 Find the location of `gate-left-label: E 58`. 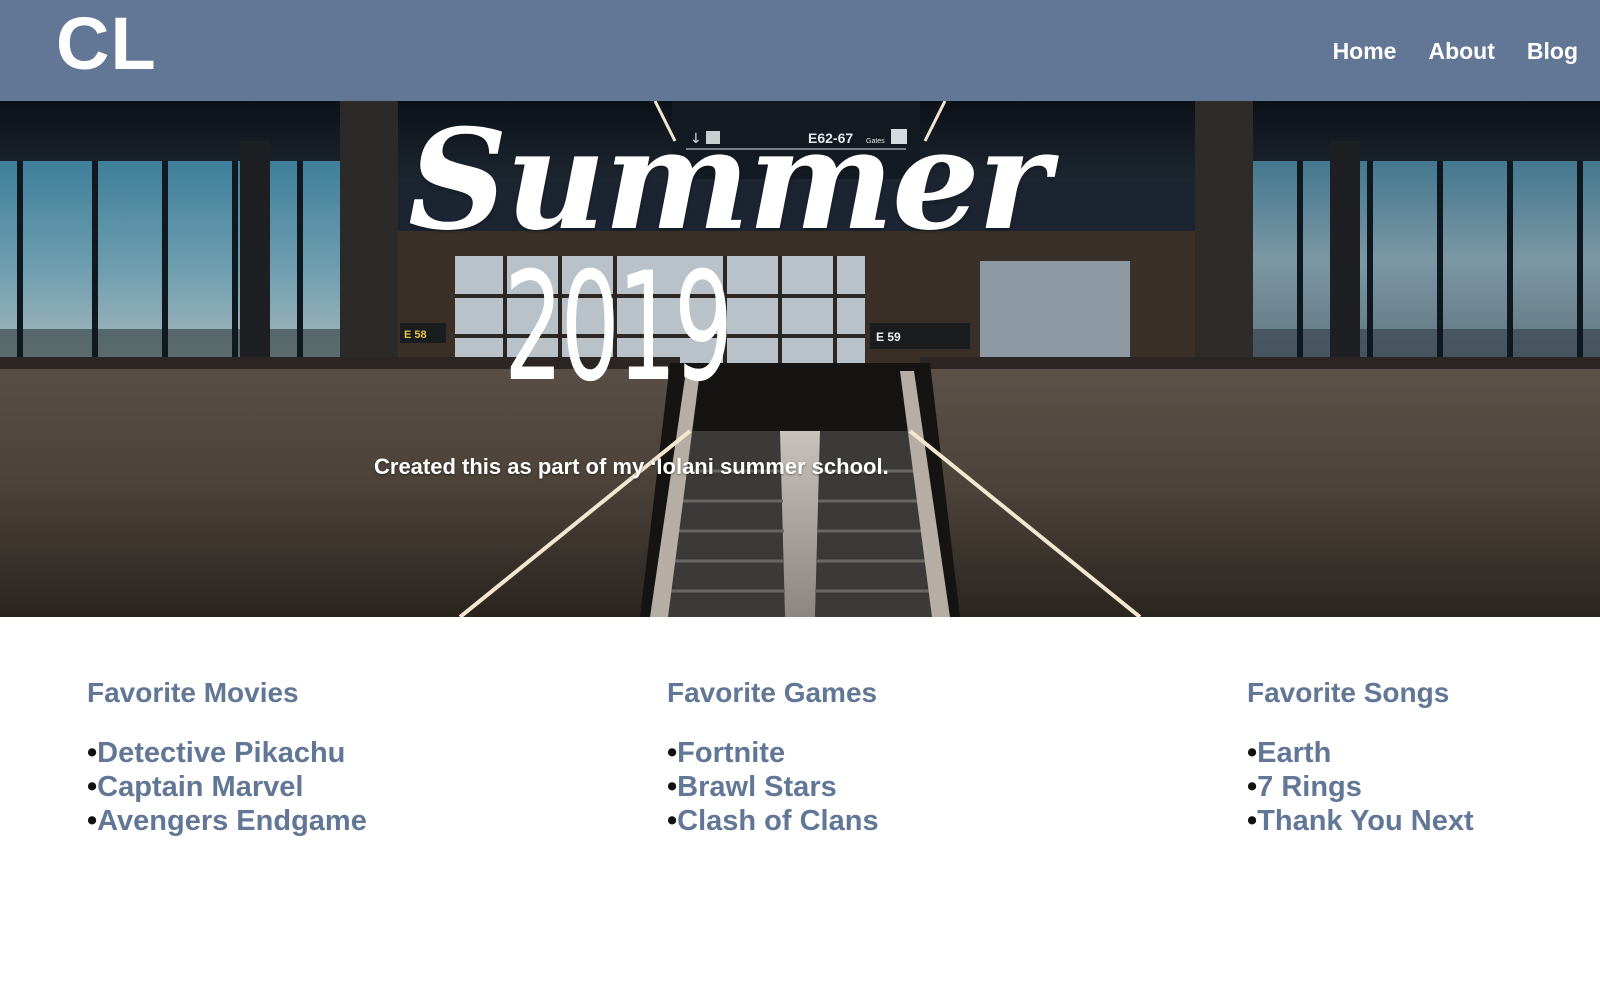

gate-left-label: E 58 is located at coordinates (415, 335).